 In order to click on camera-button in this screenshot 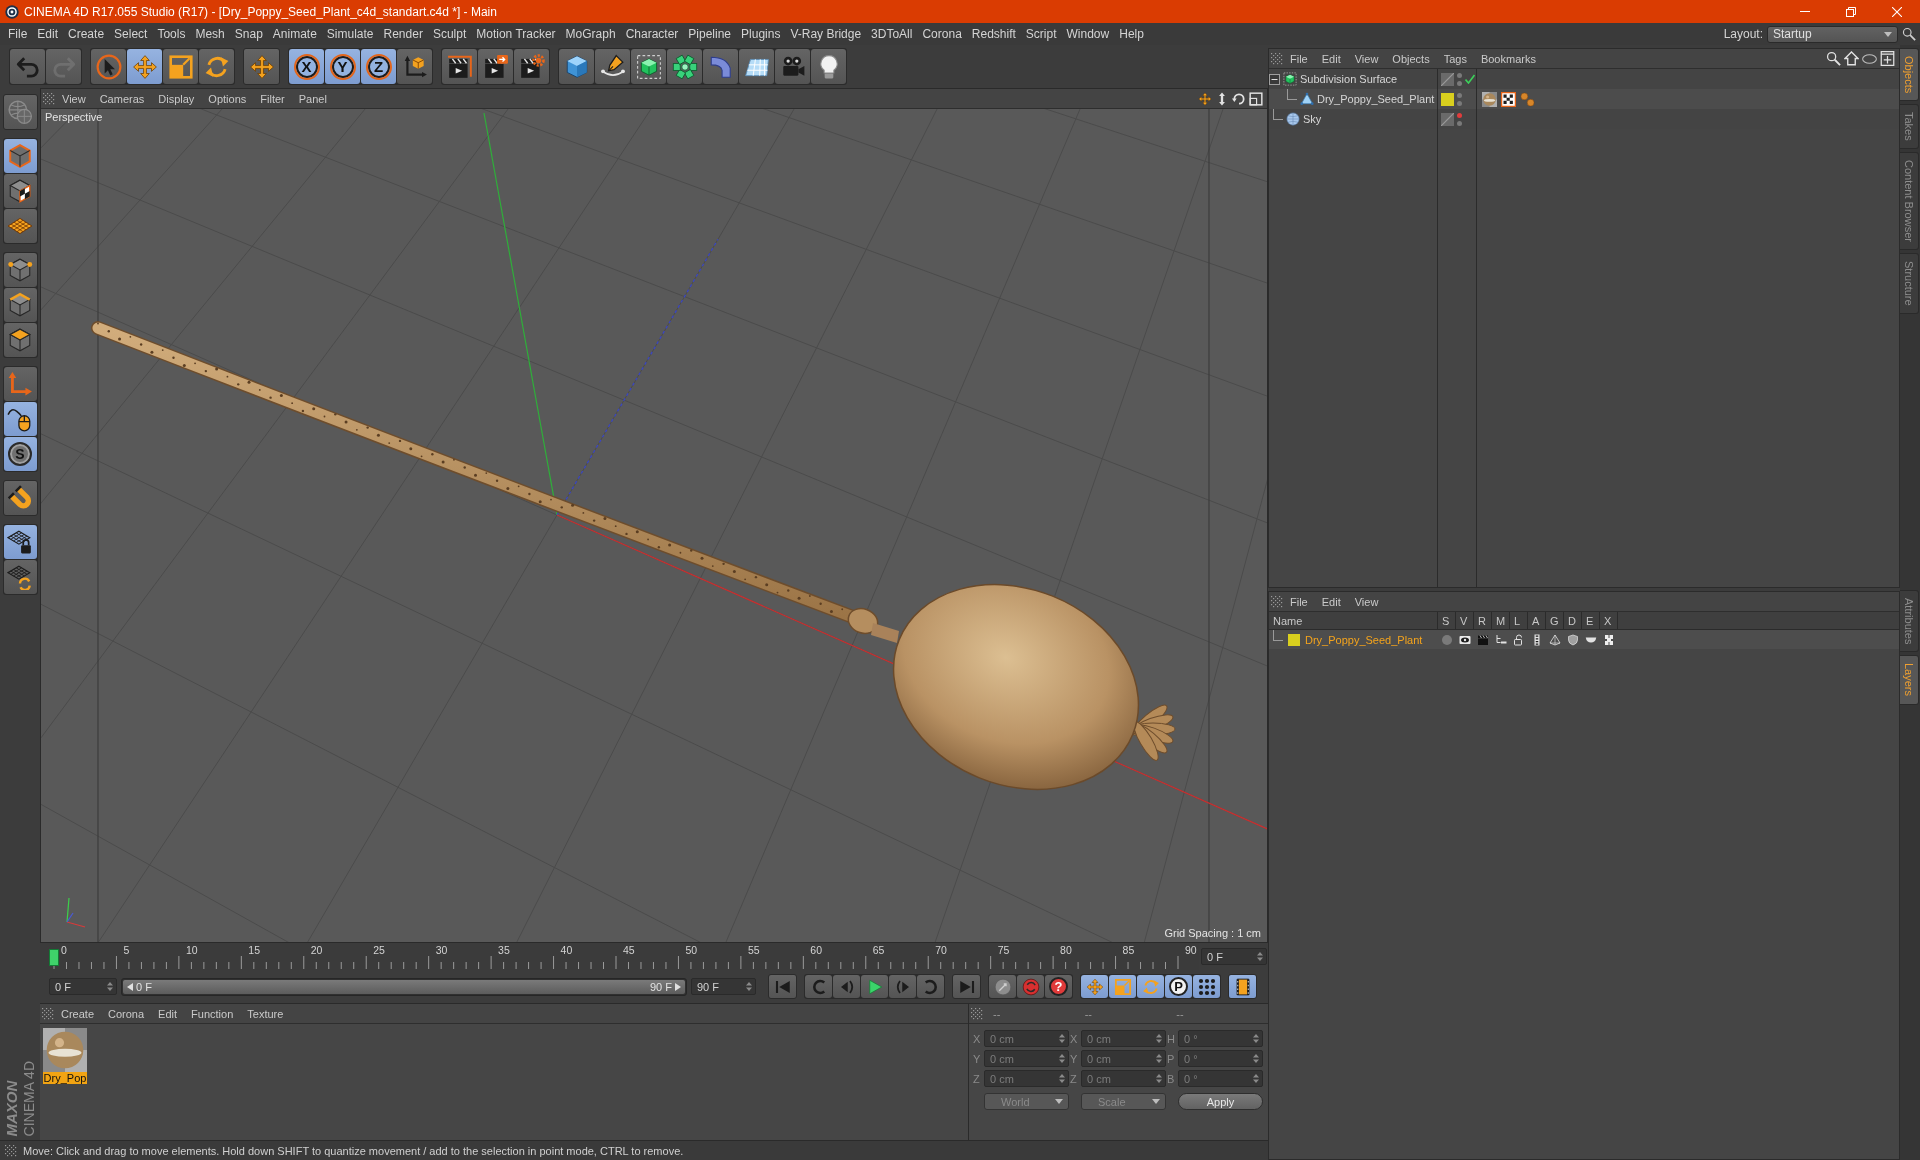, I will do `click(792, 66)`.